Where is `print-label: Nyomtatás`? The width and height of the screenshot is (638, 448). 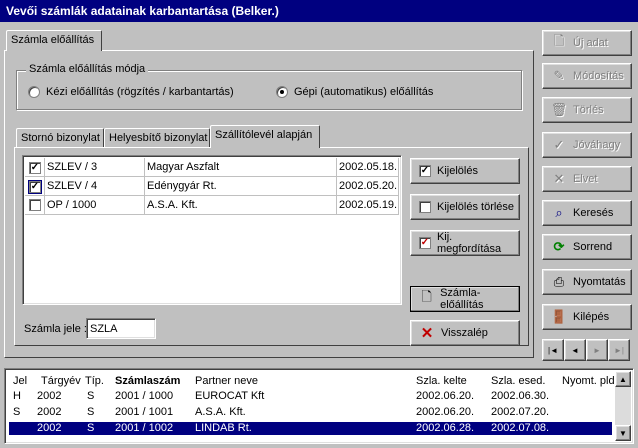
print-label: Nyomtatás is located at coordinates (599, 282).